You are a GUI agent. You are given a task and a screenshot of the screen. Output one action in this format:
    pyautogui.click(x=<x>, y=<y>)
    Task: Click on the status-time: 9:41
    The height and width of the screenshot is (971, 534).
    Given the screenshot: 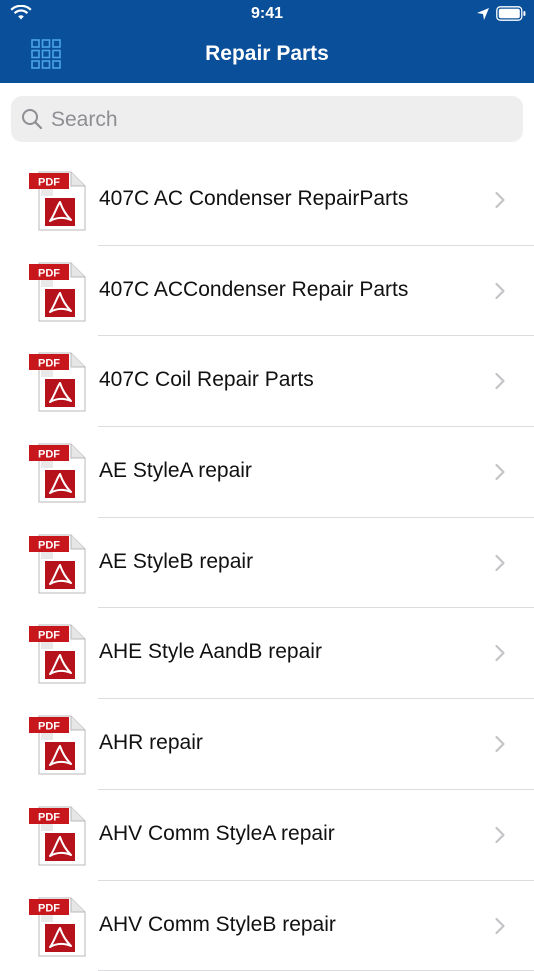 What is the action you would take?
    pyautogui.click(x=267, y=14)
    